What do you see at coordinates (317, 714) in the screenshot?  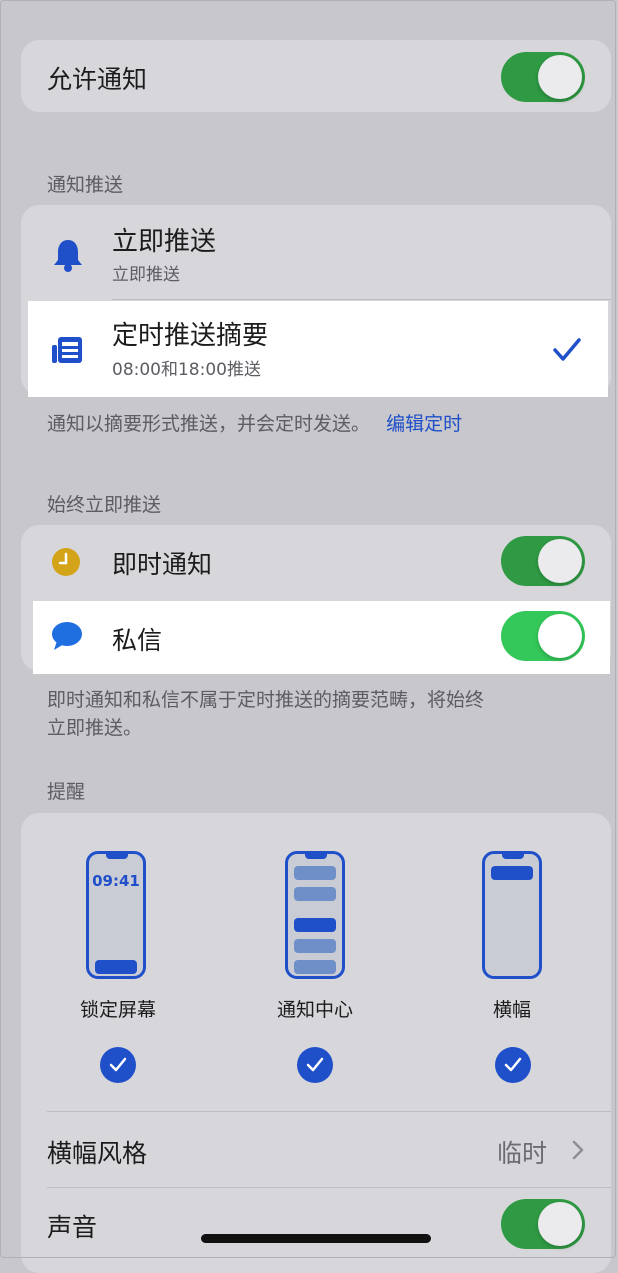 I see `always-immediate-footer: 即时通知和私信不属于定时推送的摘要范畴，将始终 立即推送。` at bounding box center [317, 714].